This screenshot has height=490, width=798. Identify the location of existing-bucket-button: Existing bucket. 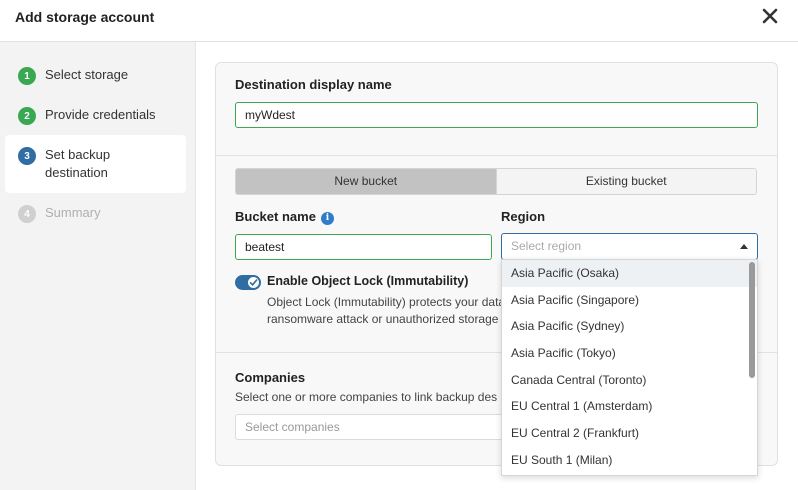
(625, 181).